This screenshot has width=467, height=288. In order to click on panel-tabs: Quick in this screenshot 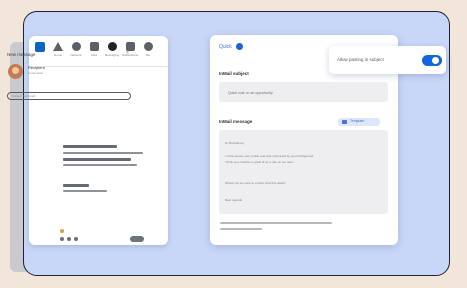, I will do `click(231, 46)`.